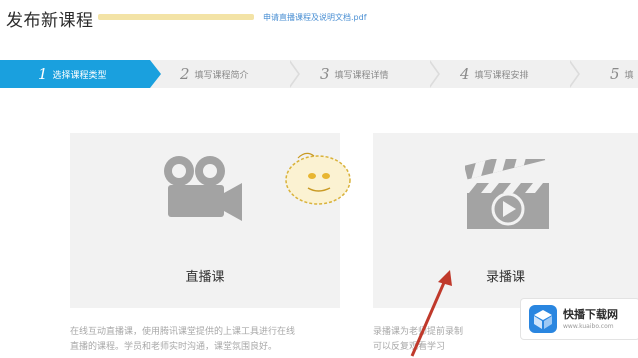 The image size is (638, 358). What do you see at coordinates (155, 74) in the screenshot?
I see `step-active-arrow` at bounding box center [155, 74].